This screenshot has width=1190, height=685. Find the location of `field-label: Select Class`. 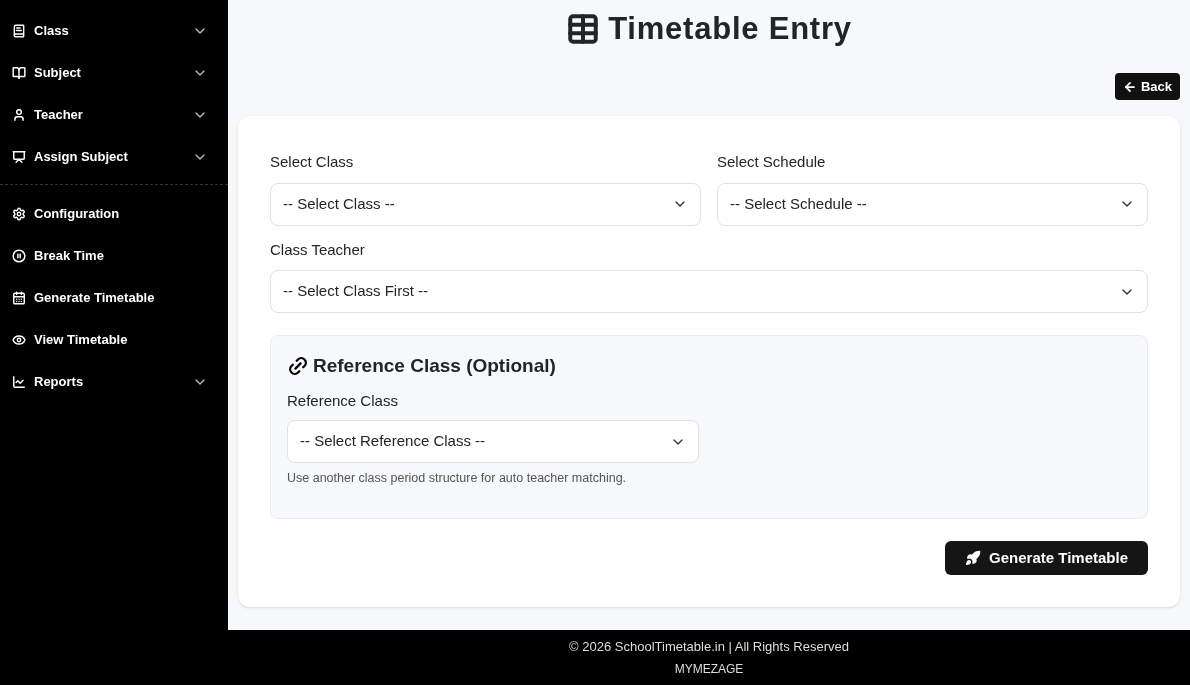

field-label: Select Class is located at coordinates (312, 162).